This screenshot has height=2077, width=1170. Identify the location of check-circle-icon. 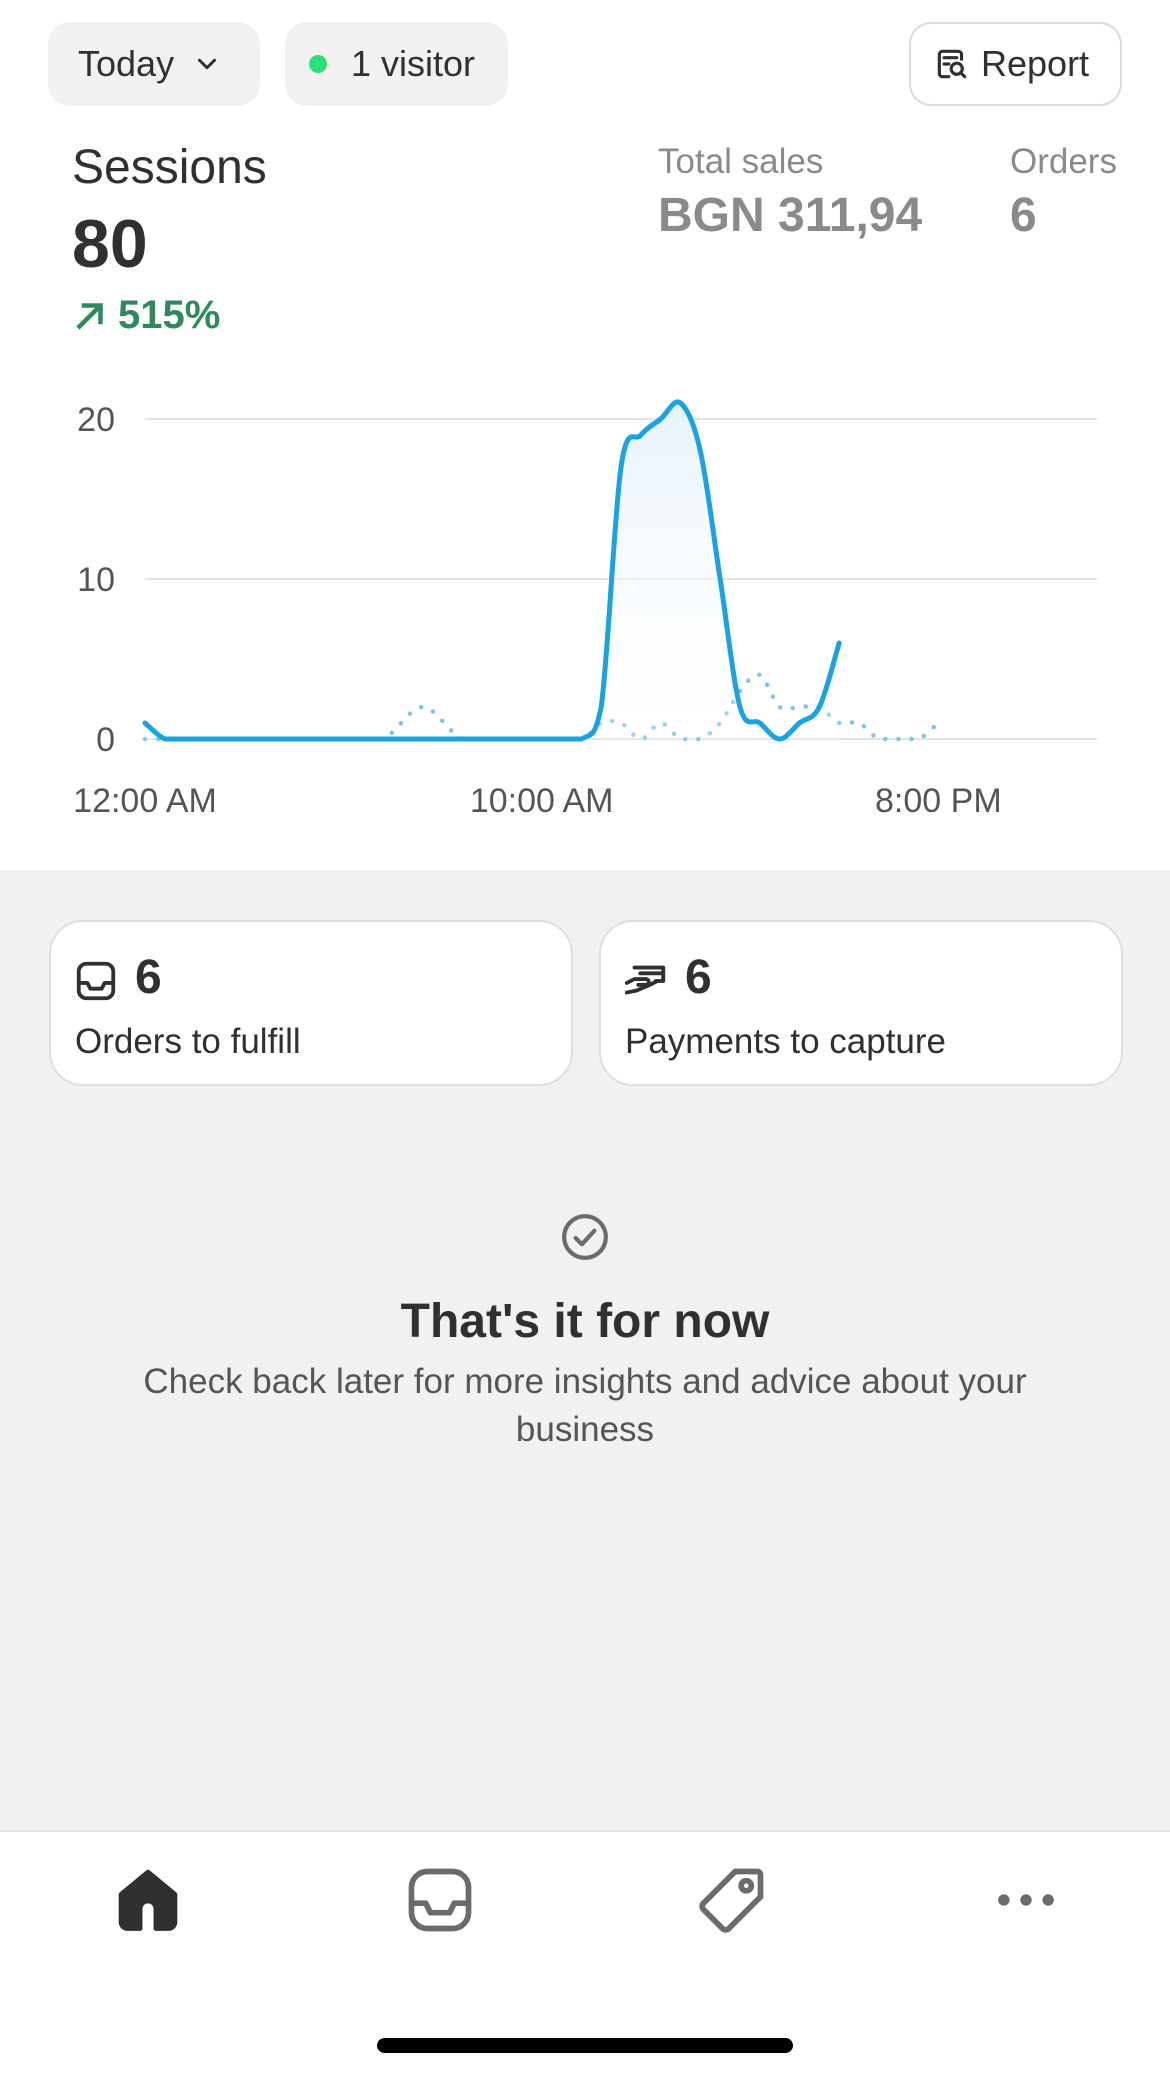
(585, 1237).